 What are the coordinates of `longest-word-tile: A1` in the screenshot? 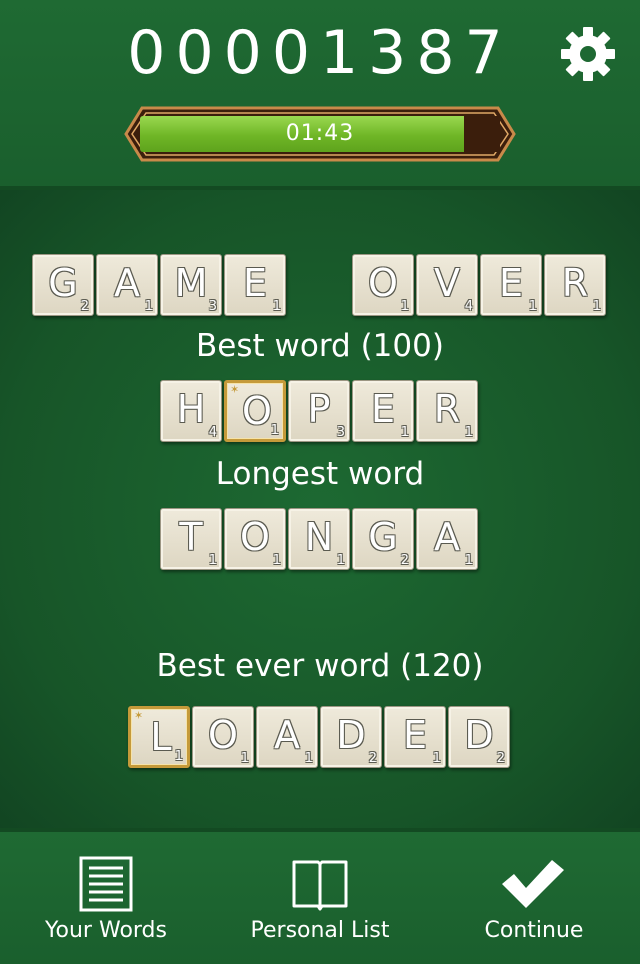 It's located at (447, 539).